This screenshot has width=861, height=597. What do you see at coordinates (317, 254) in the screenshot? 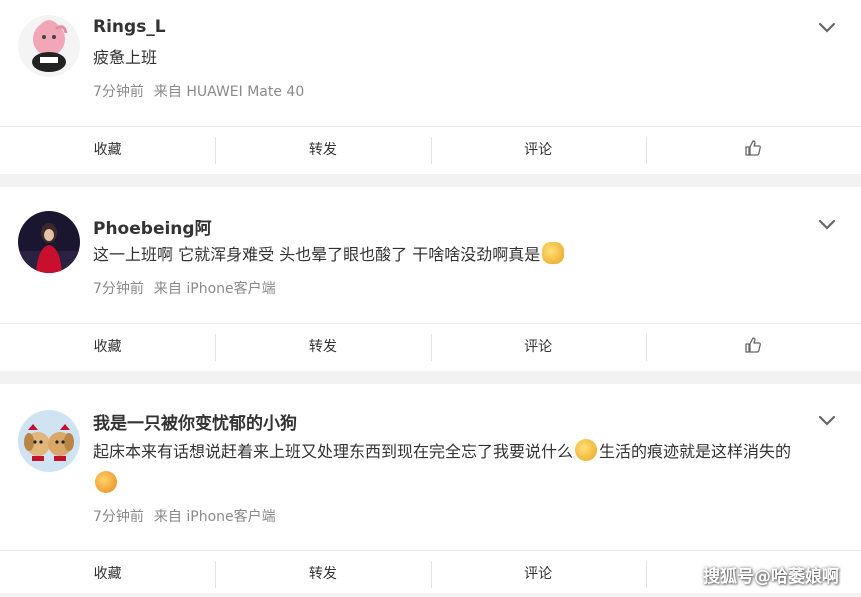
I see `post-text: 这一上班啊 它就浑身难受 头也晕了眼也酸了 干啥啥没劲啊真是` at bounding box center [317, 254].